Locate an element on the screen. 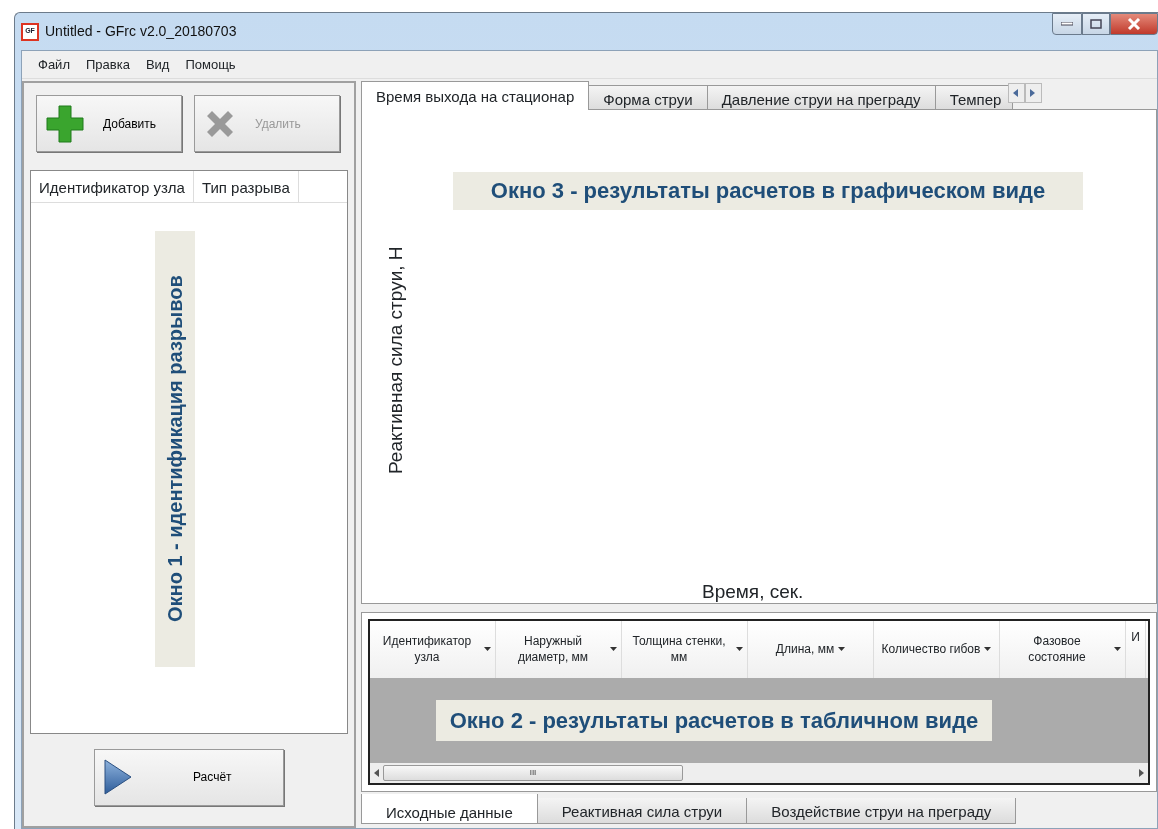 Image resolution: width=1158 pixels, height=829 pixels. add-button: Добавить is located at coordinates (109, 123).